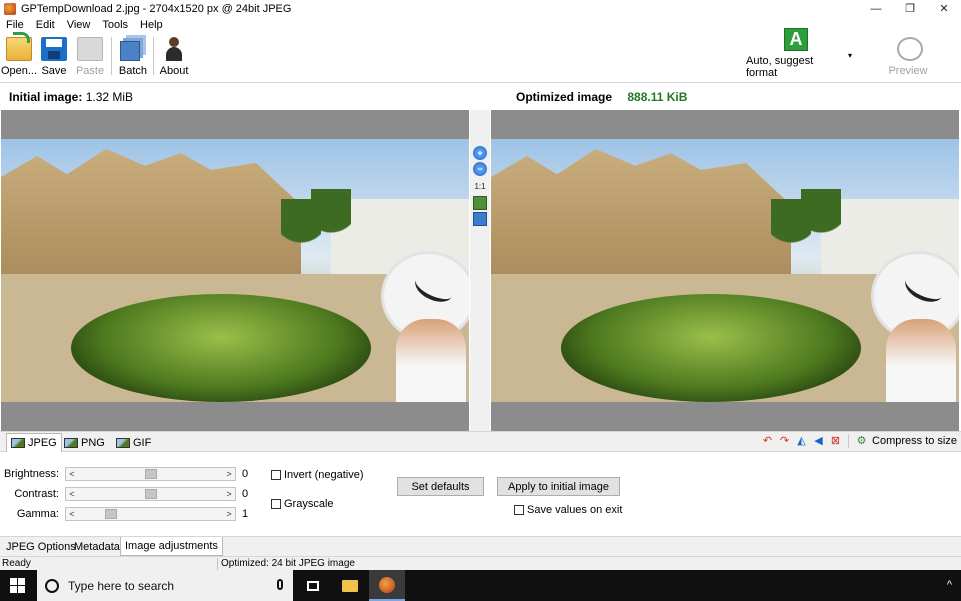  What do you see at coordinates (90, 56) in the screenshot?
I see `paste-button: Paste` at bounding box center [90, 56].